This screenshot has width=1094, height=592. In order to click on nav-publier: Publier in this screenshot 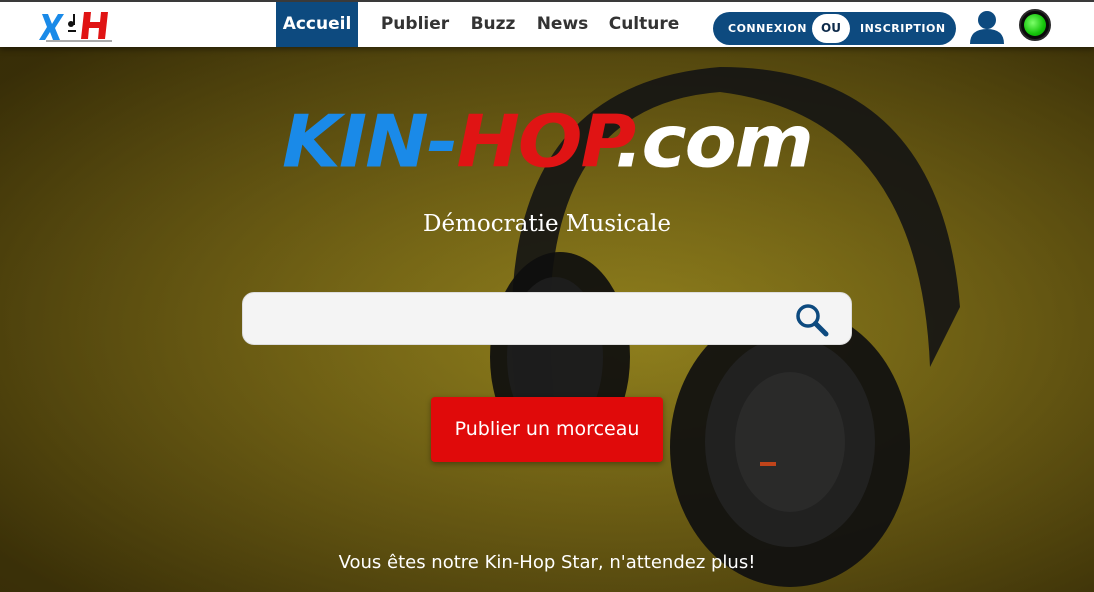, I will do `click(415, 24)`.